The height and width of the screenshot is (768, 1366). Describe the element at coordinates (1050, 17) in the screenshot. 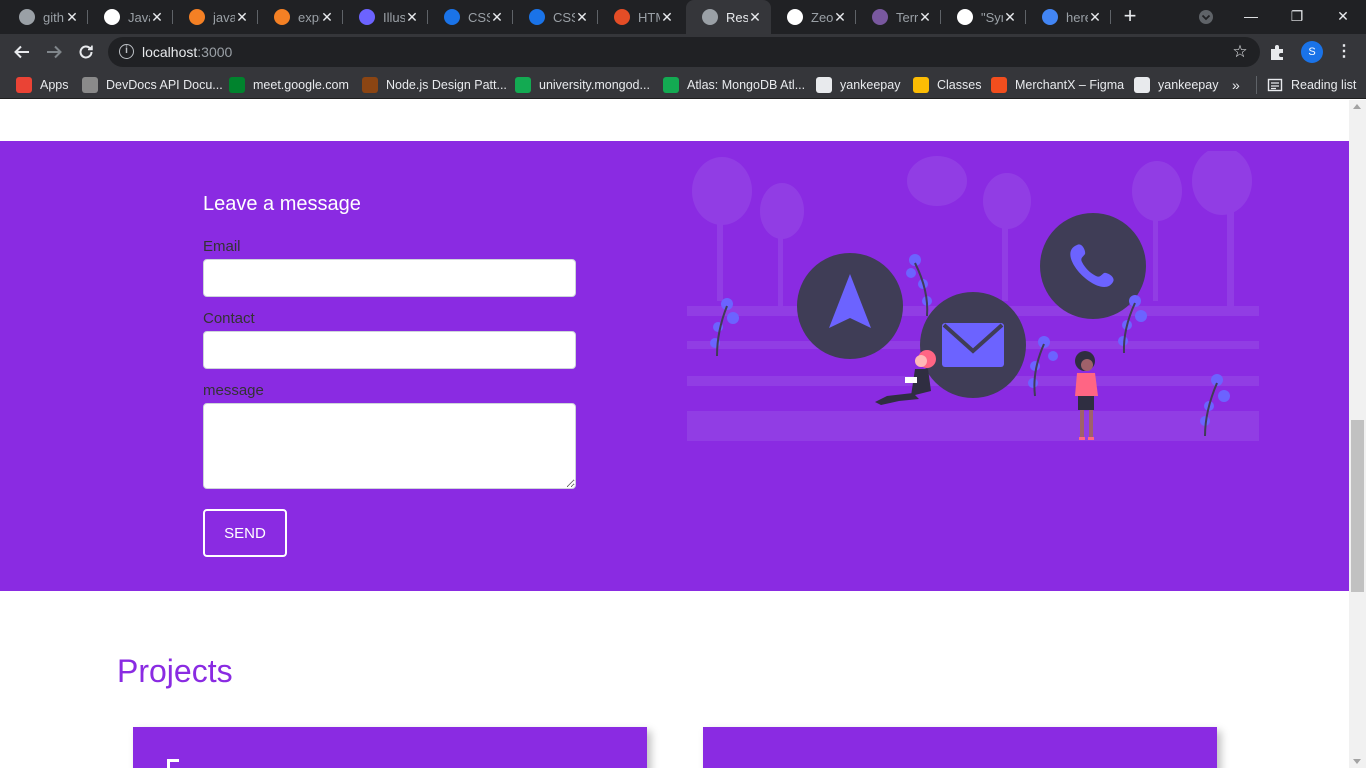

I see `google-icon` at that location.